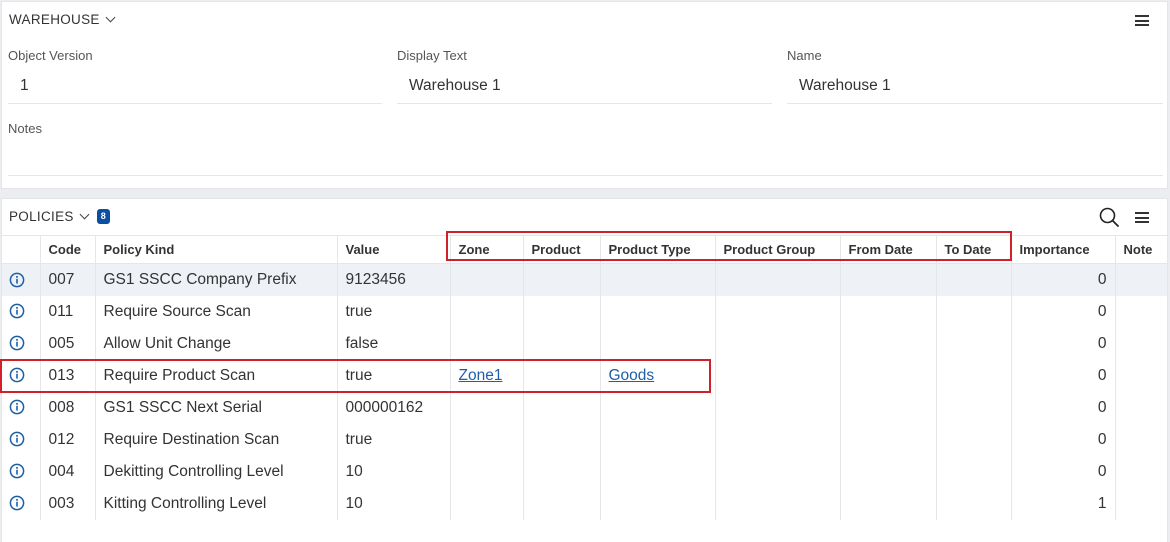 This screenshot has width=1170, height=542. What do you see at coordinates (393, 439) in the screenshot?
I see `cell-value: true` at bounding box center [393, 439].